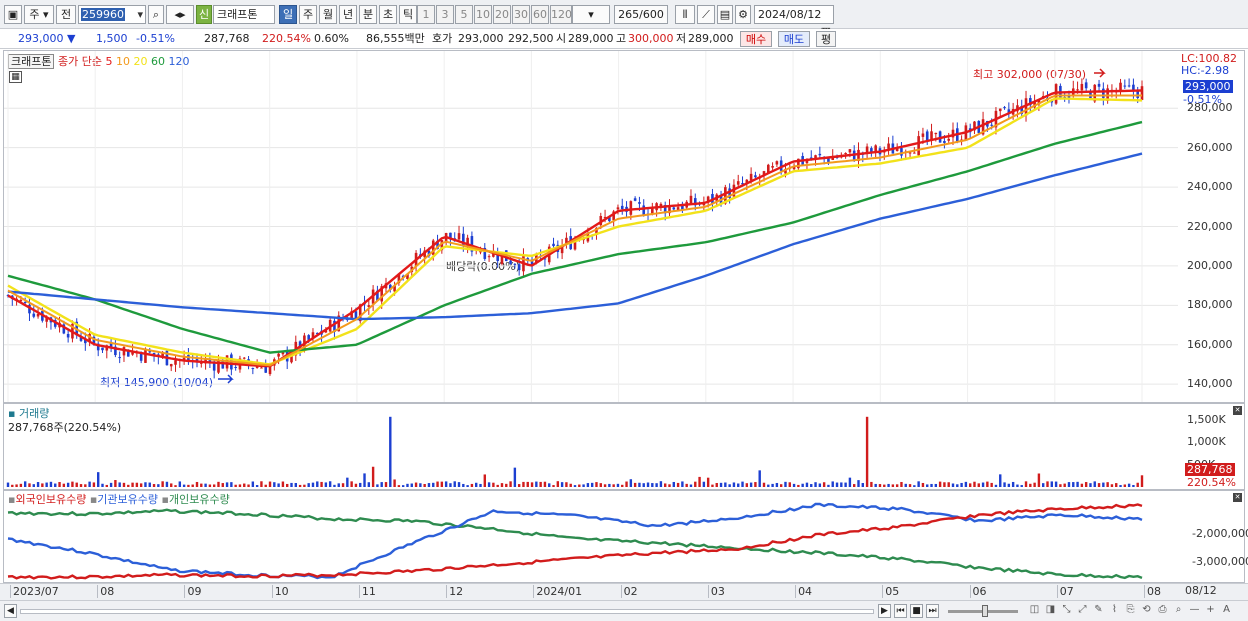 This screenshot has width=1248, height=621. I want to click on search-icon: ⌕, so click(156, 14).